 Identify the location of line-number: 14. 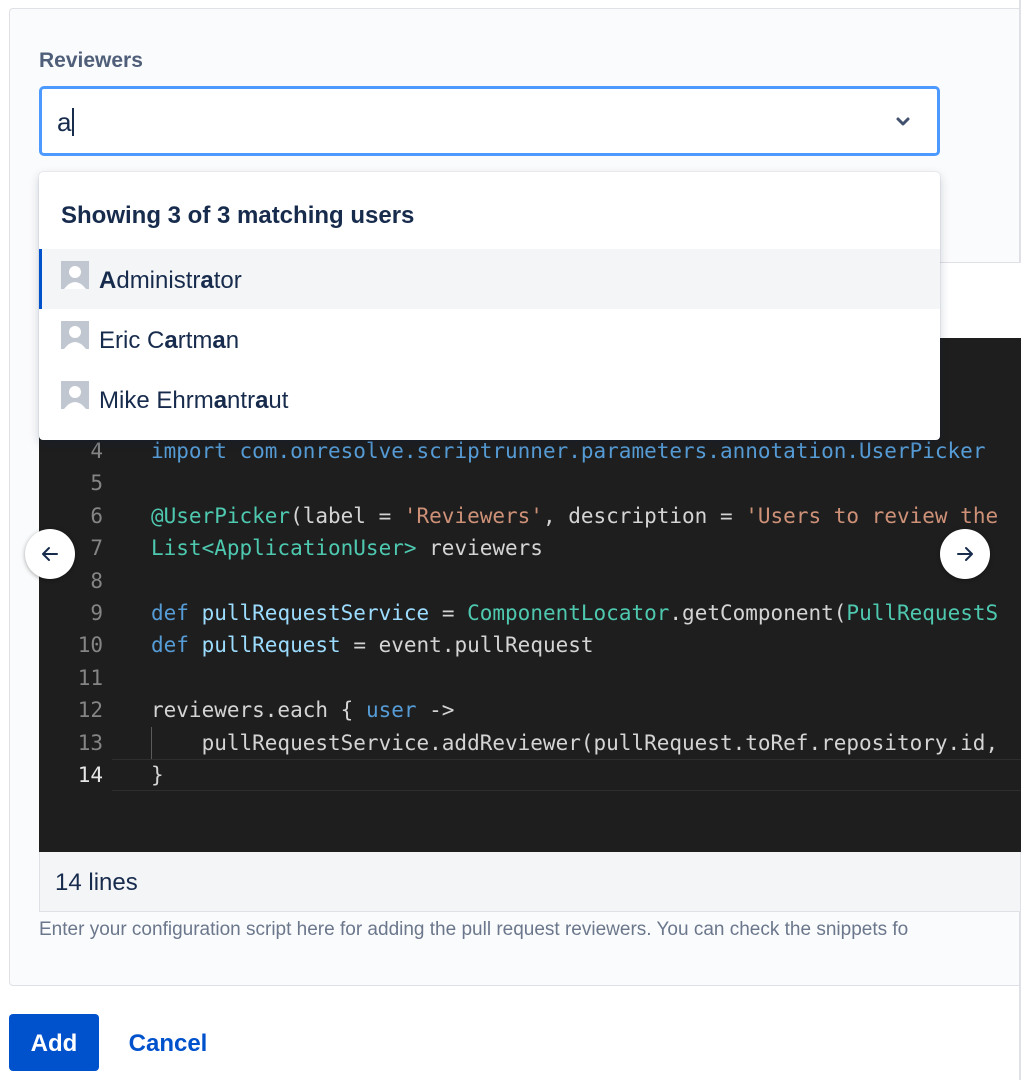
(90, 775).